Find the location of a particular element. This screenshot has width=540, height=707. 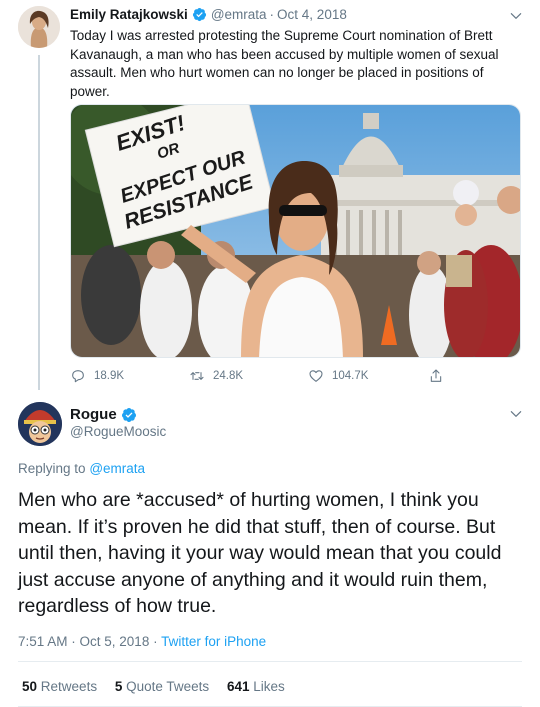

replying-to: Replying to @emrata is located at coordinates (81, 468).